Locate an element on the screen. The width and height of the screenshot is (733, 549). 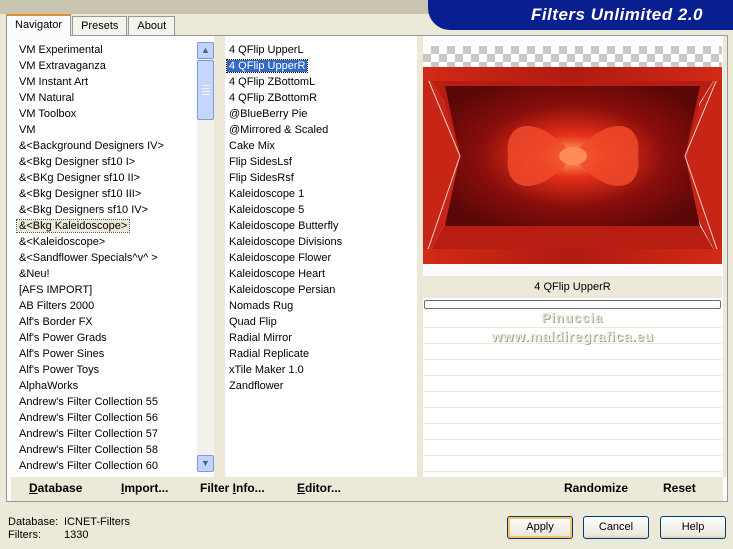
category-item: VM Experimental is located at coordinates (105, 50).